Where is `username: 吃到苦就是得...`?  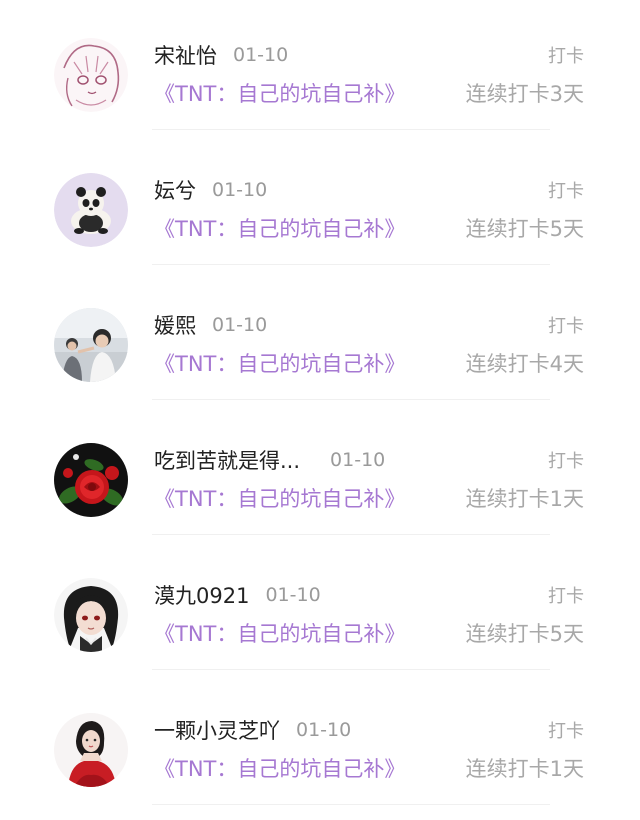 username: 吃到苦就是得... is located at coordinates (227, 460).